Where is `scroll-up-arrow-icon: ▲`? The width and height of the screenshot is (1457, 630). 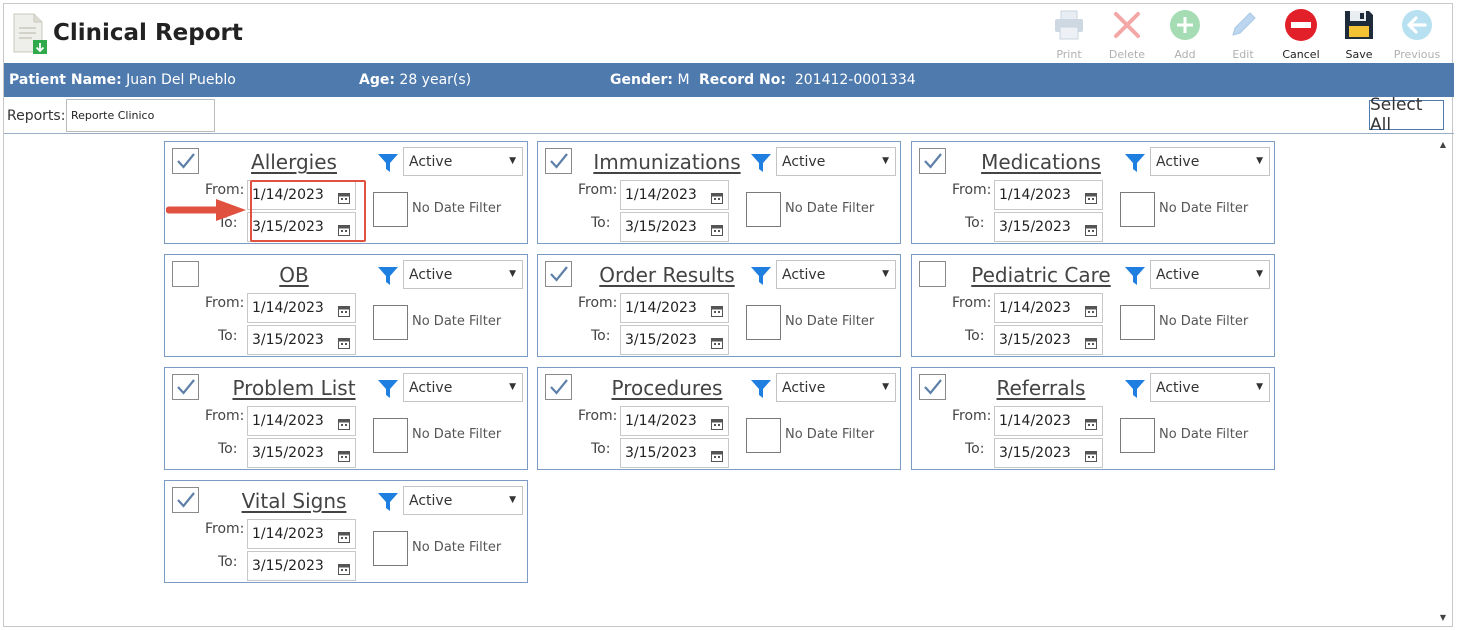 scroll-up-arrow-icon: ▲ is located at coordinates (1443, 145).